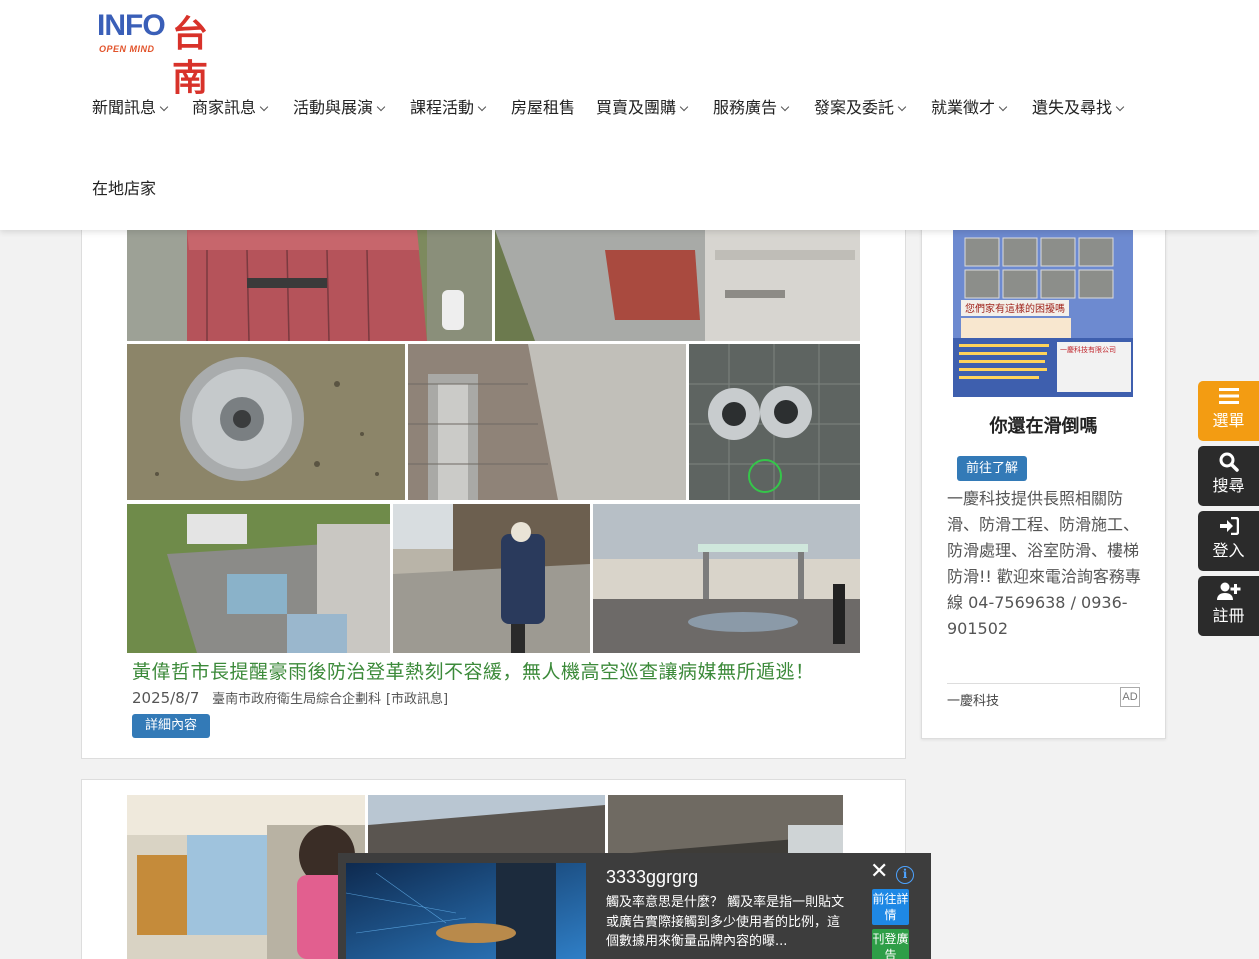 This screenshot has height=959, width=1259. Describe the element at coordinates (1228, 396) in the screenshot. I see `menu-icon` at that location.